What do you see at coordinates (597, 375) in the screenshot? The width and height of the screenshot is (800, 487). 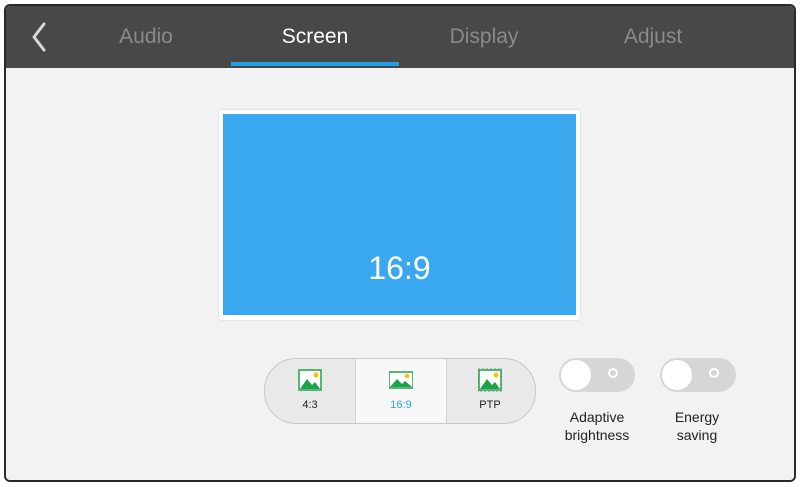 I see `adaptive-brightness-toggle` at bounding box center [597, 375].